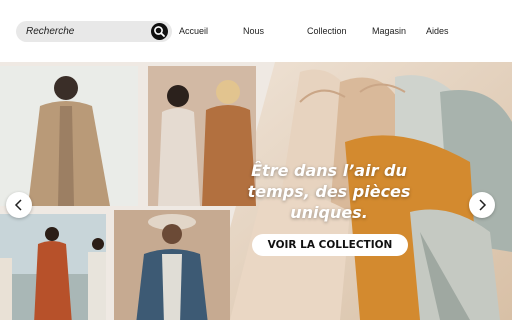  I want to click on carousel-prev-button, so click(19, 205).